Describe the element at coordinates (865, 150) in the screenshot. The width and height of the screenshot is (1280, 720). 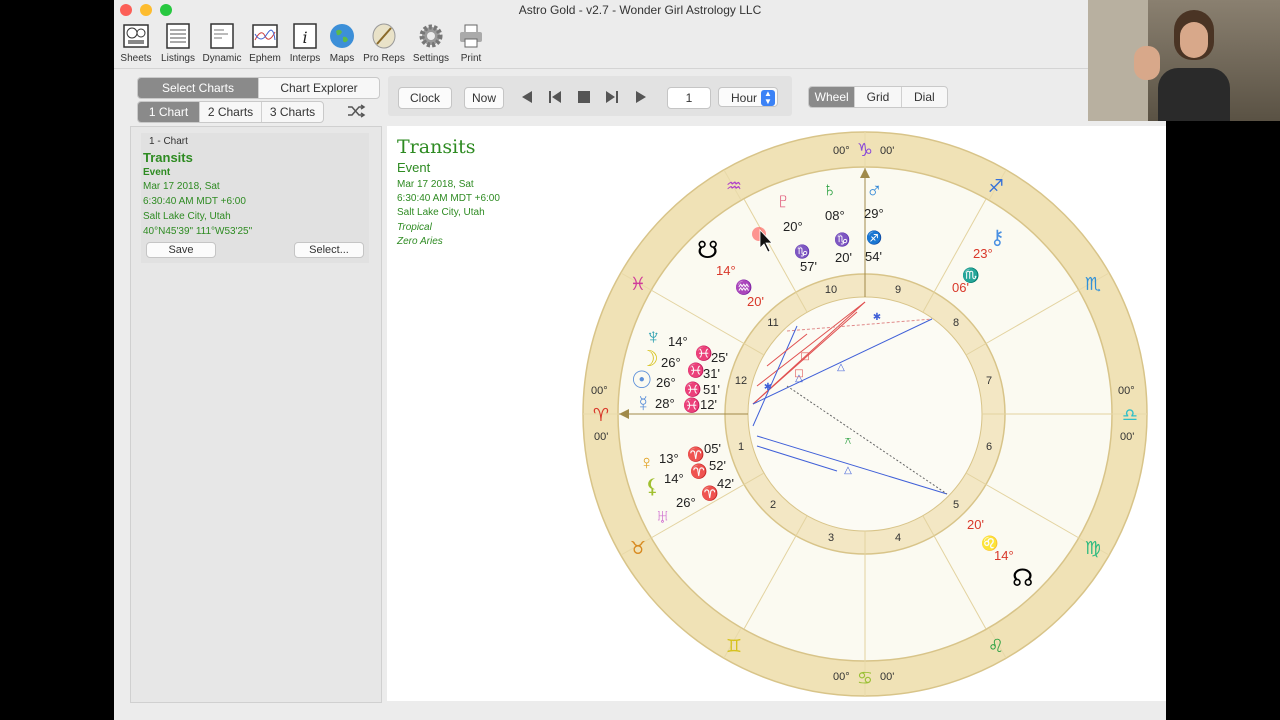
I see `capricorn-icon: ♑` at that location.